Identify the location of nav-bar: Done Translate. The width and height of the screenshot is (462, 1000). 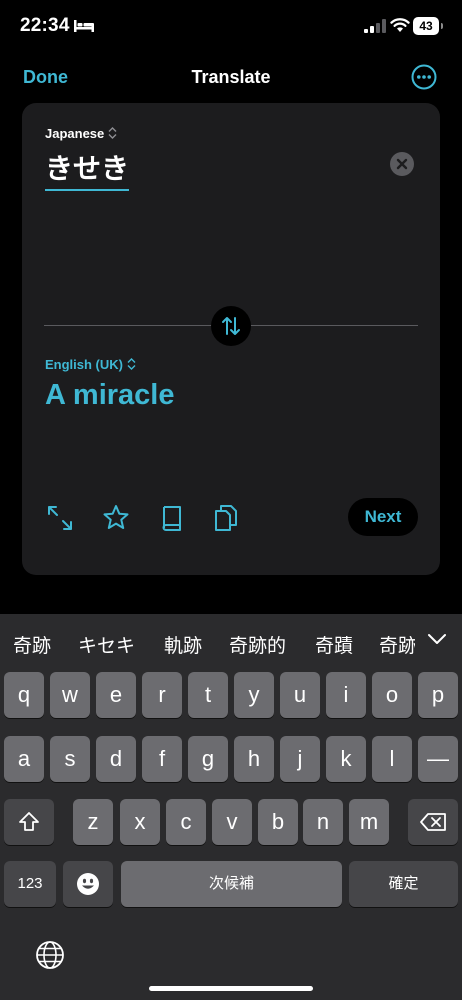
(231, 78).